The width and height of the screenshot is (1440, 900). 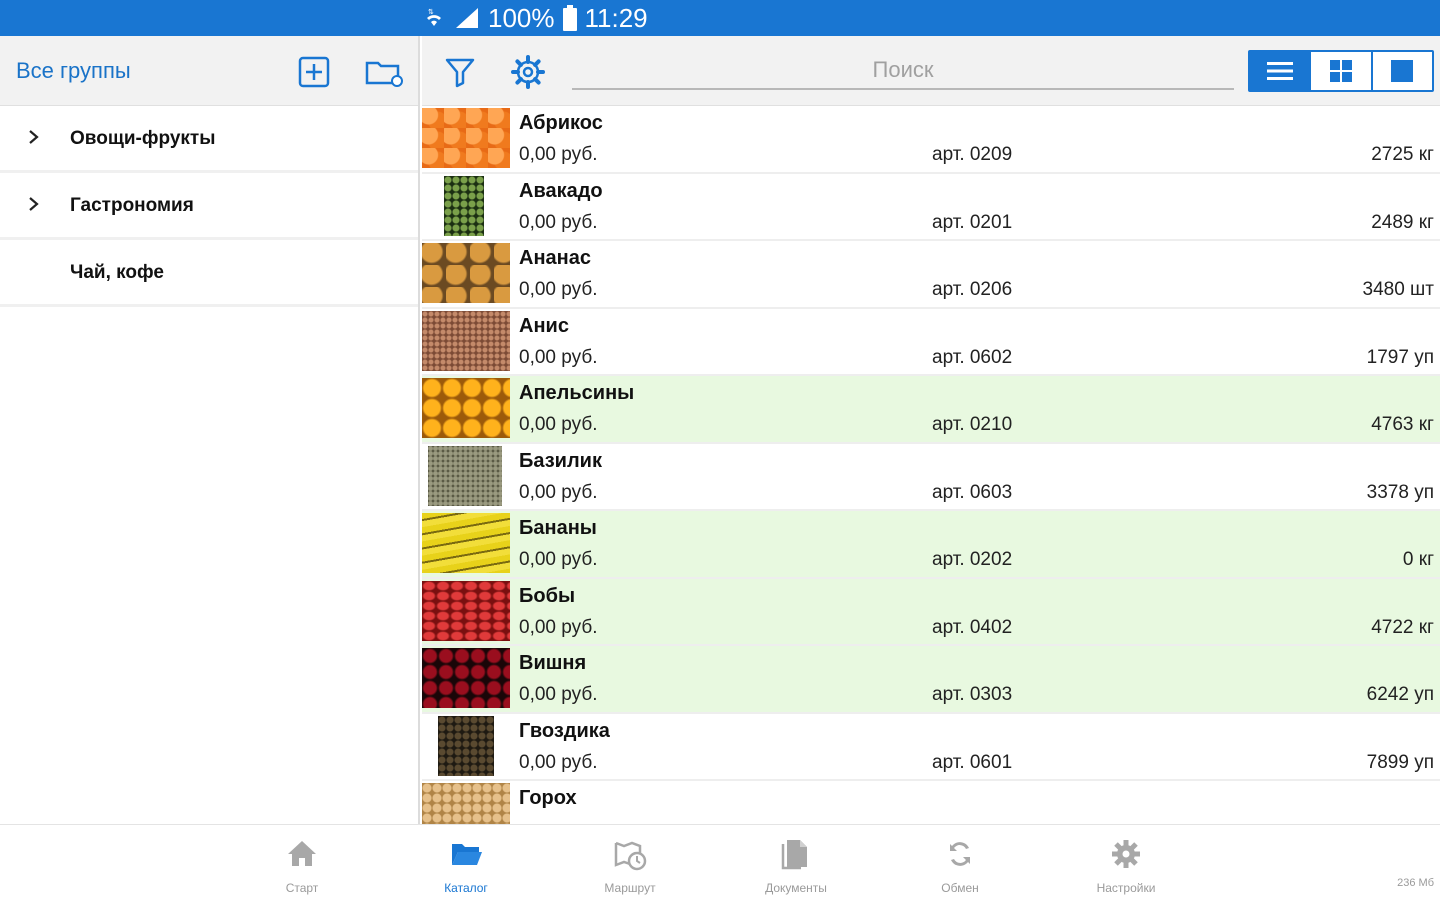 What do you see at coordinates (209, 71) in the screenshot?
I see `groups-header: Все группы` at bounding box center [209, 71].